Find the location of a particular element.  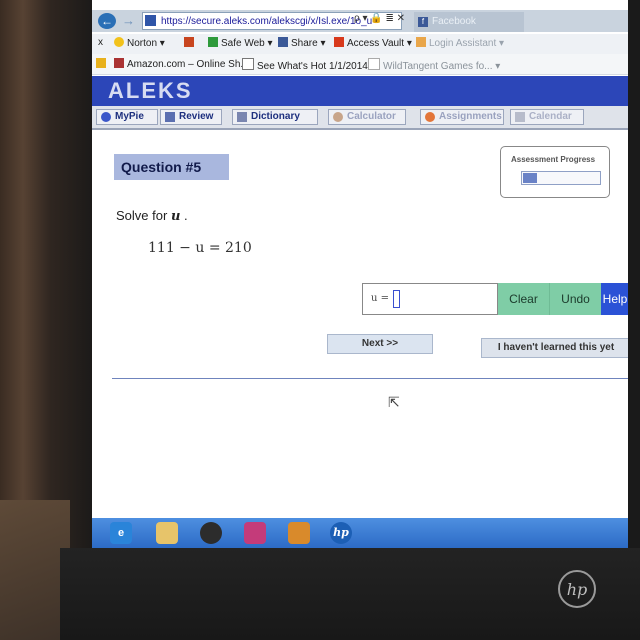

calculator-icon is located at coordinates (338, 117).